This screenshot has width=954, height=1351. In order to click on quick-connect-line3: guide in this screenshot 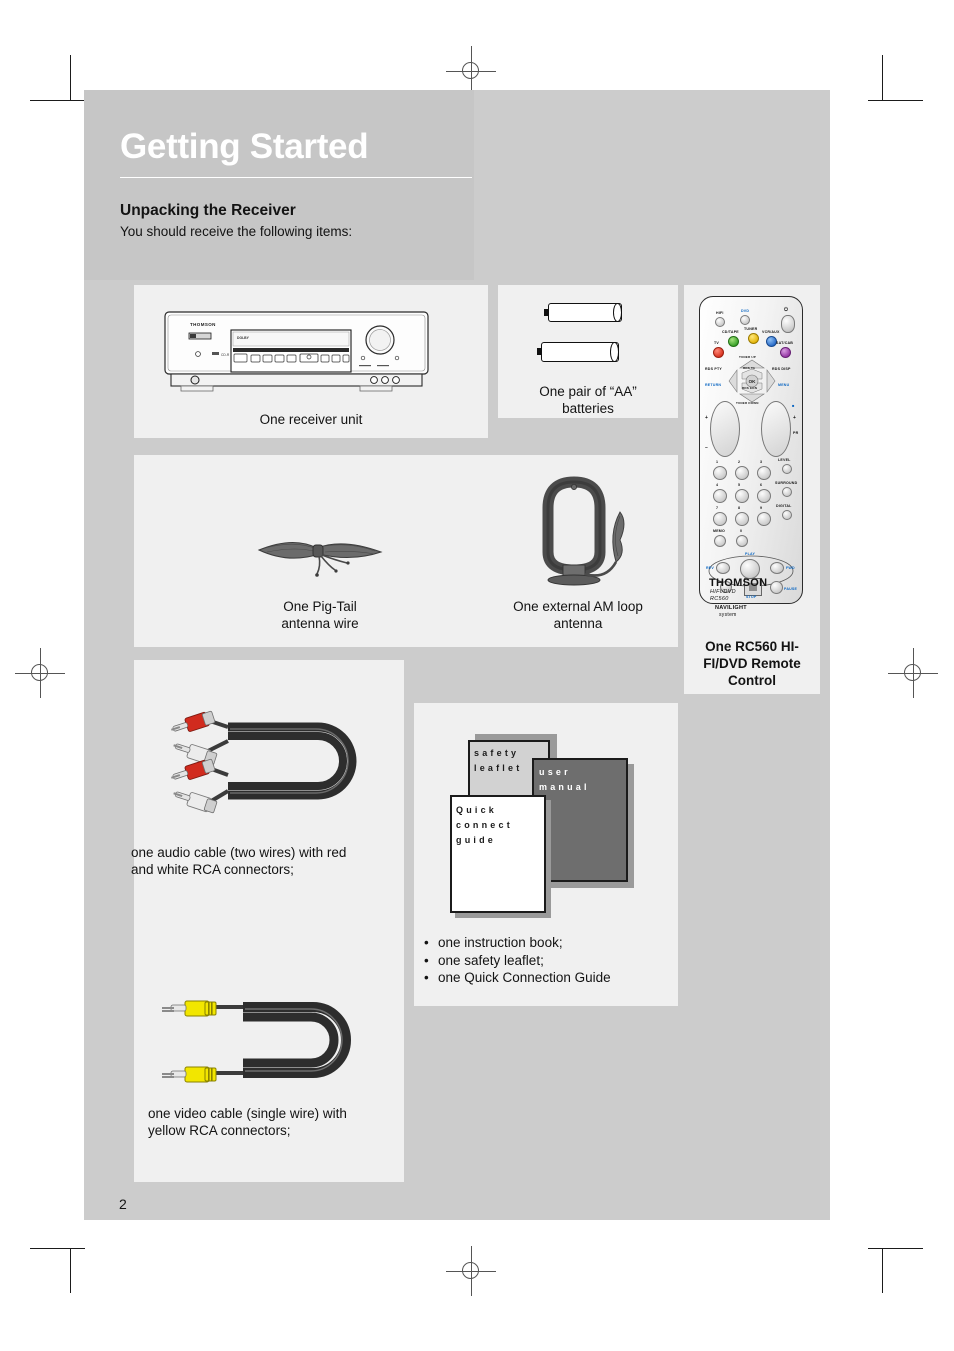, I will do `click(476, 840)`.